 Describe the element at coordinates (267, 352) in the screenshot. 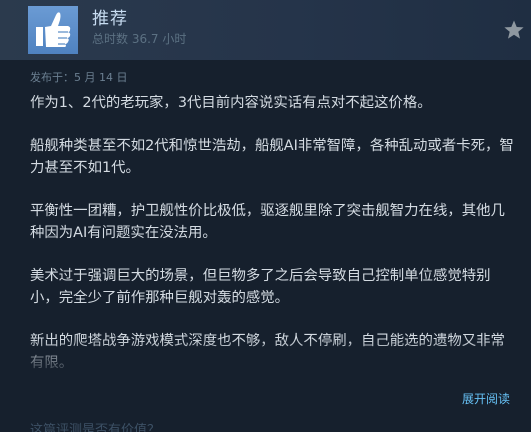

I see `review-paragraph: 新出的爬塔战争游戏模式深度也不够，敌人不停刷，自己能选的遗物又非常有限。` at that location.